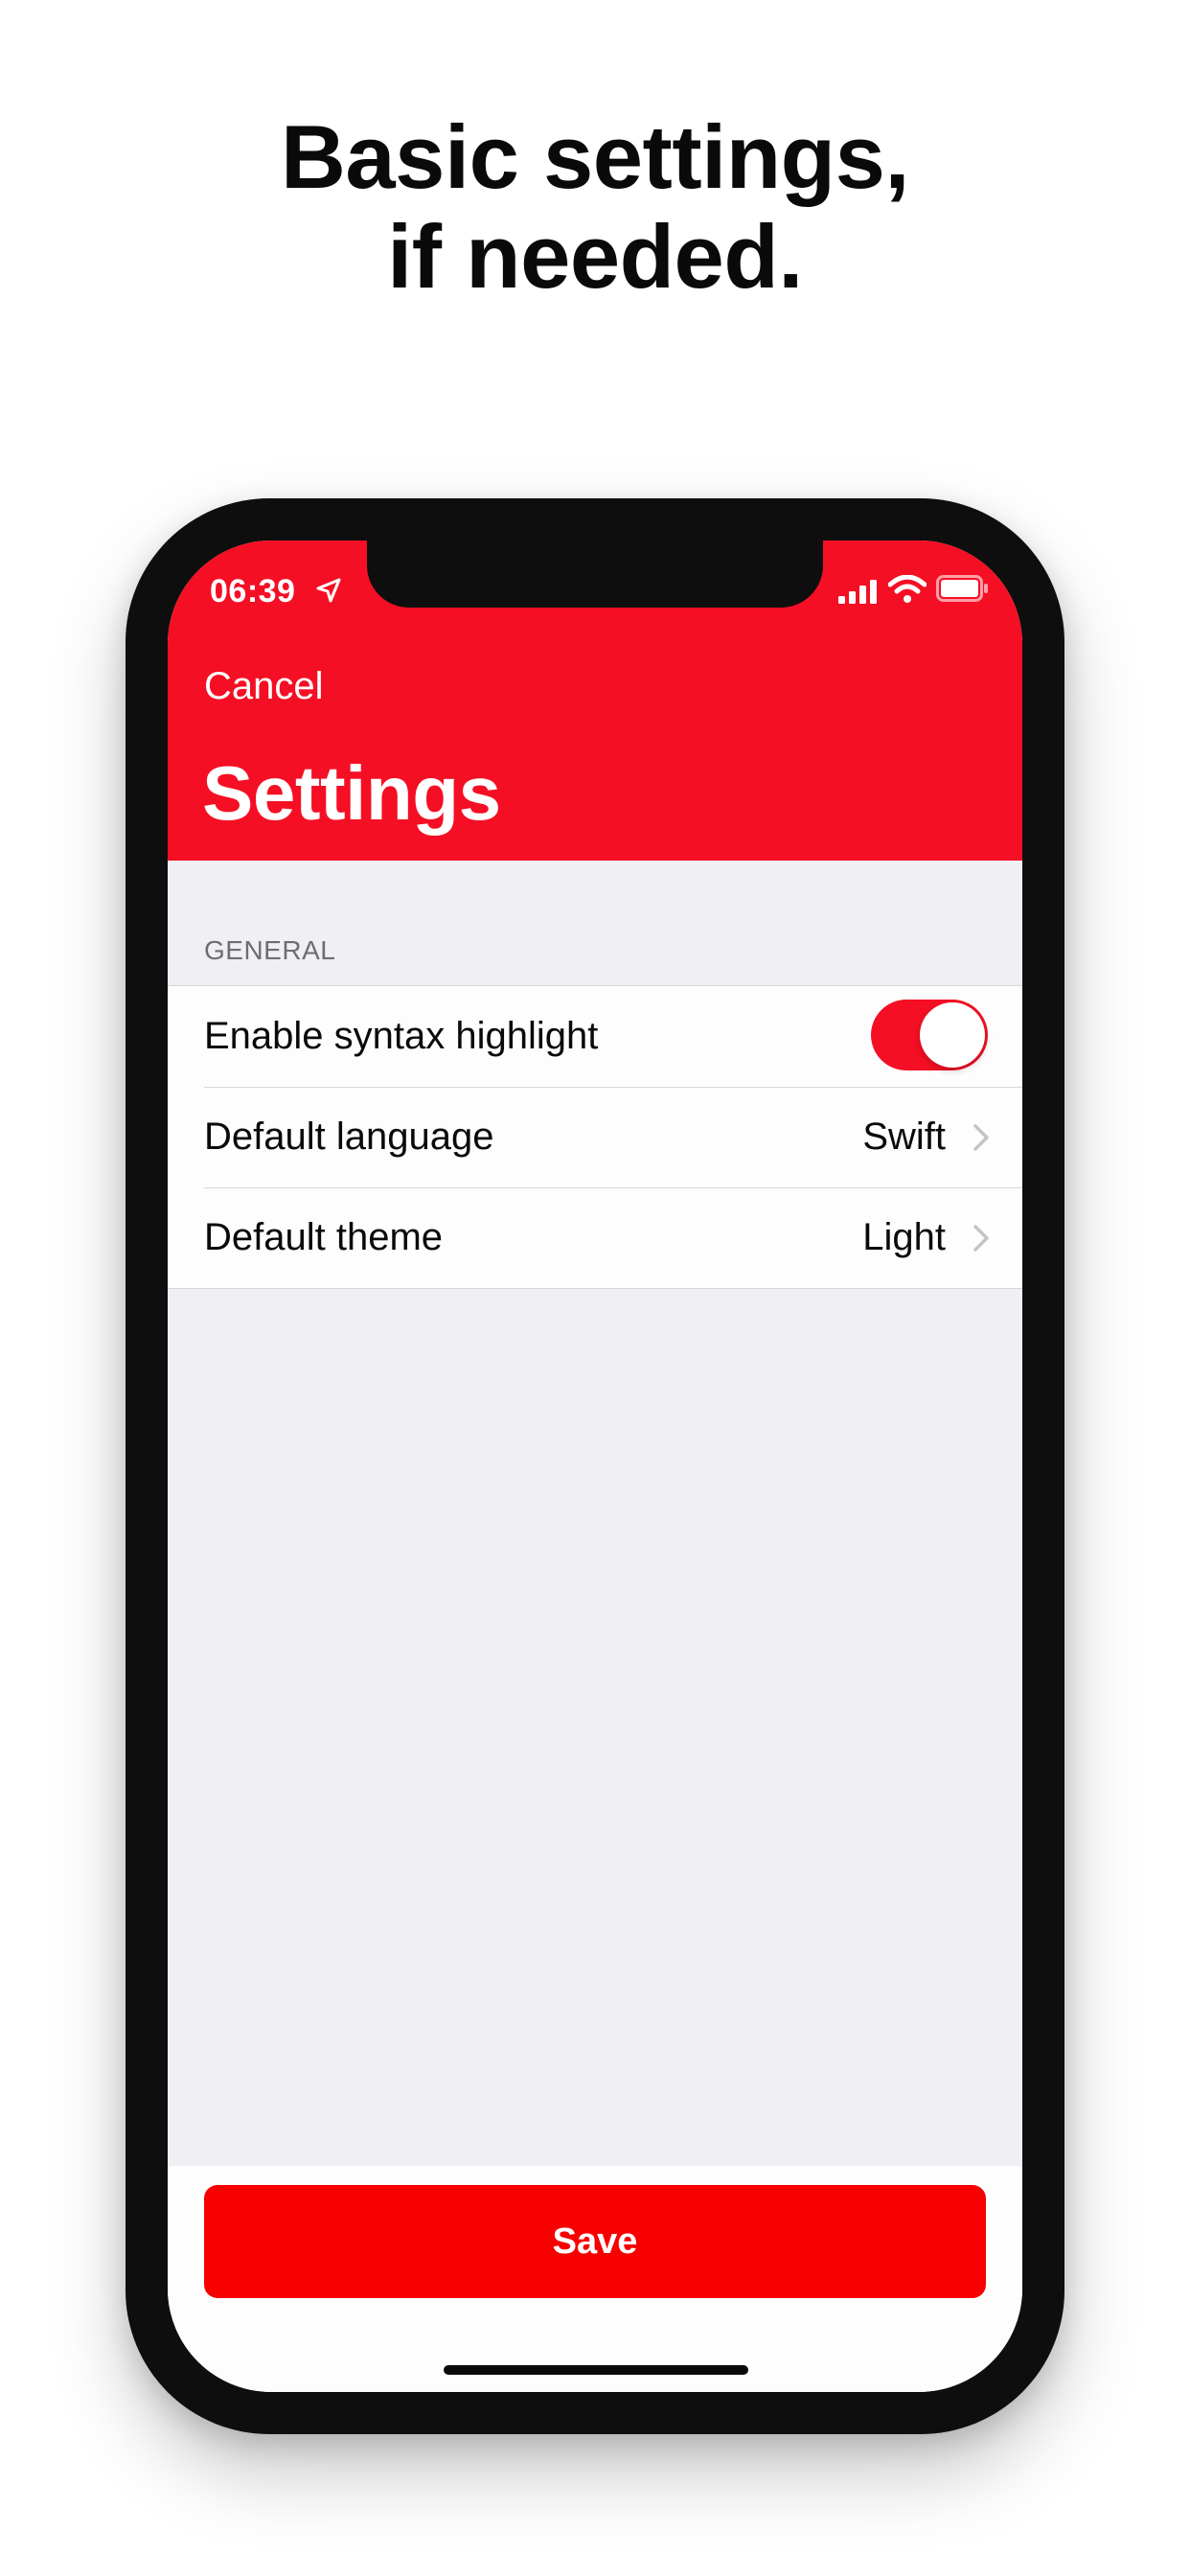 The height and width of the screenshot is (2576, 1190). Describe the element at coordinates (595, 2241) in the screenshot. I see `save-button: Save` at that location.